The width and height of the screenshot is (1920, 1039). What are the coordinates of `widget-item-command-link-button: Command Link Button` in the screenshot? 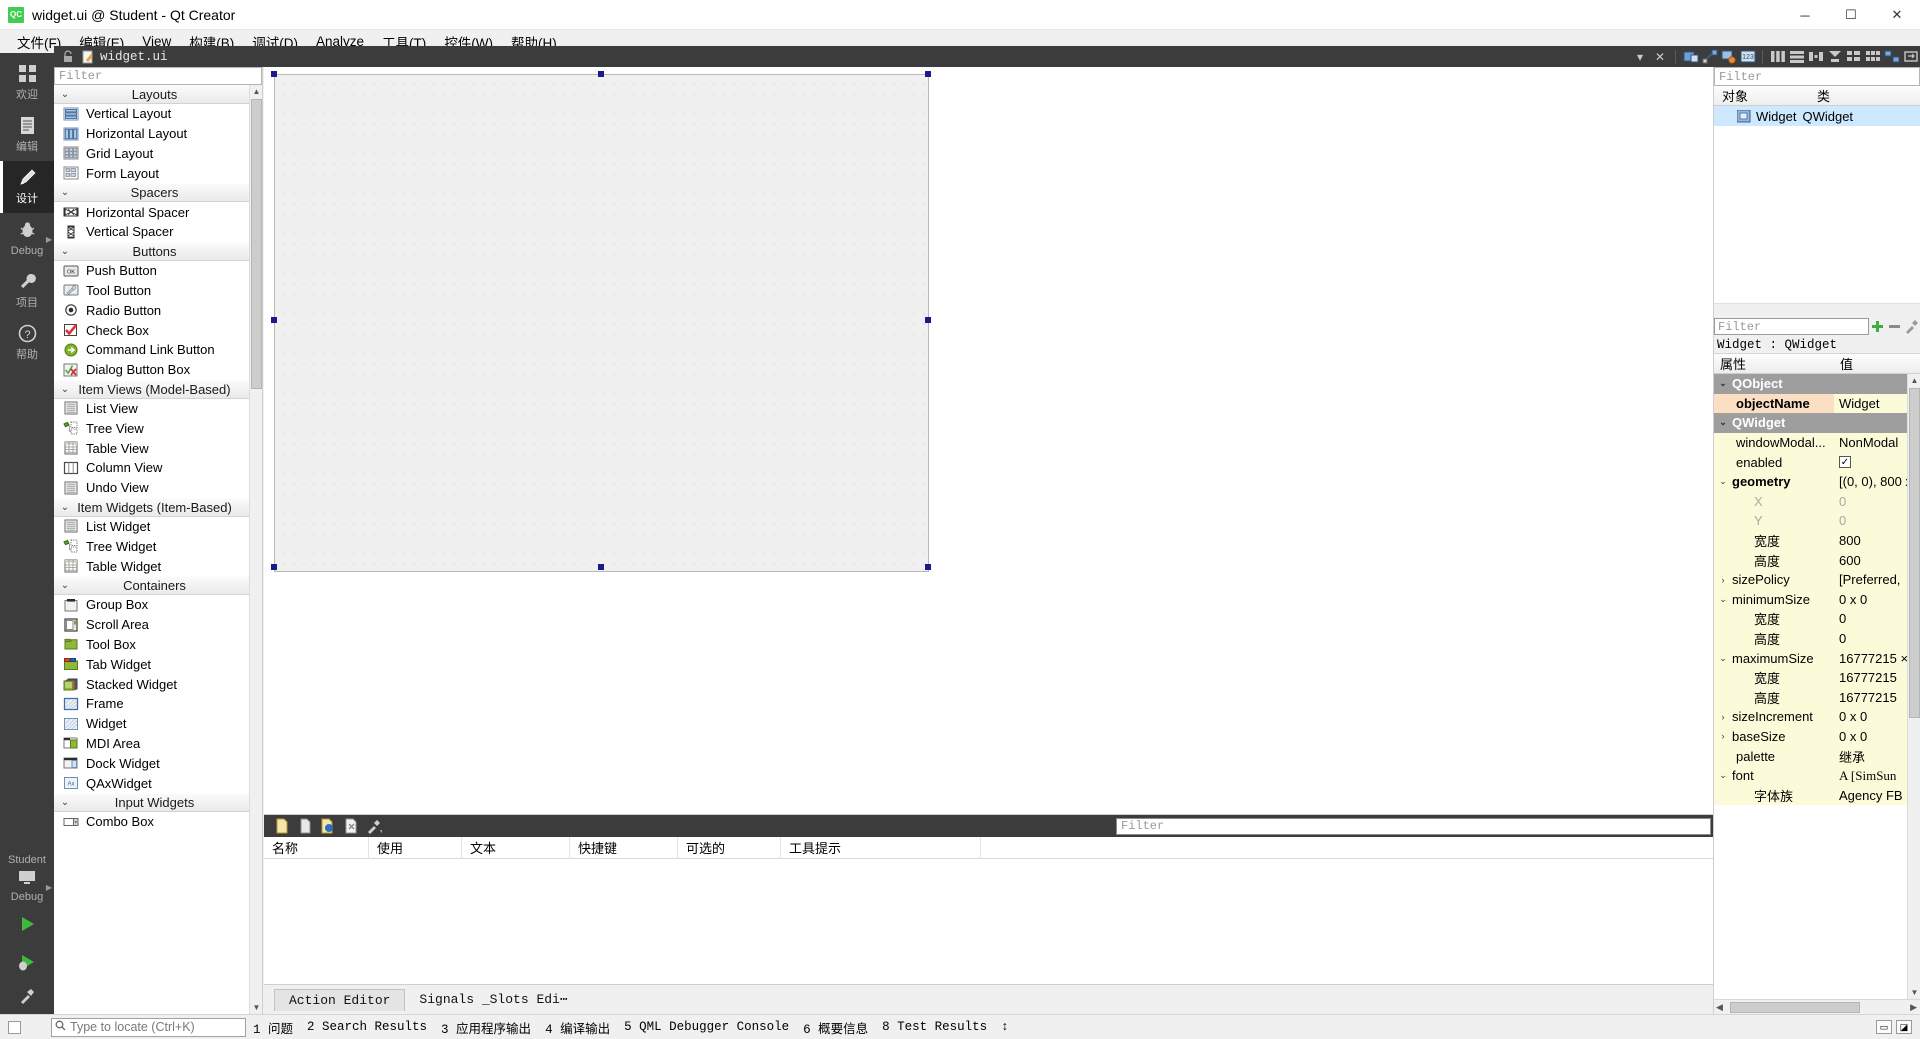 It's located at (151, 350).